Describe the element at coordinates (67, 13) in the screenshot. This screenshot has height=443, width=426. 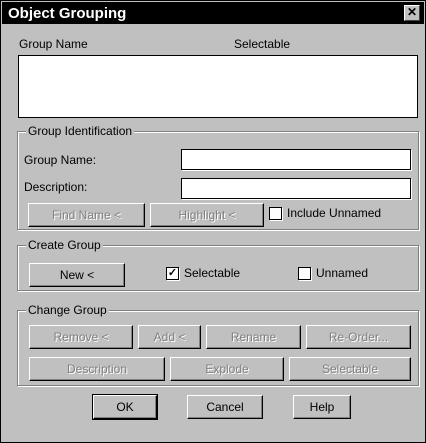
I see `dialog-title: Object Grouping` at that location.